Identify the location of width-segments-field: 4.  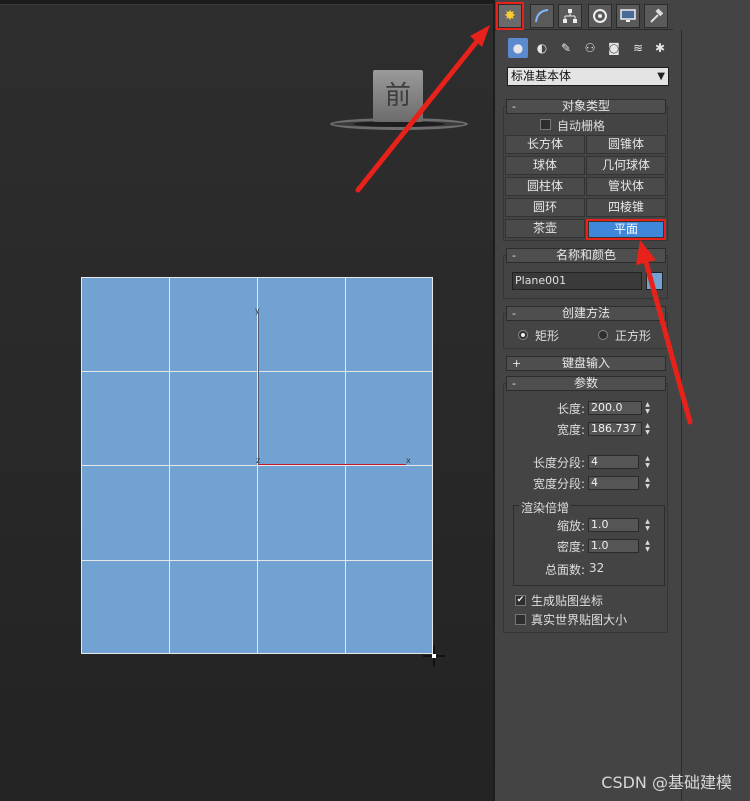
(613, 483).